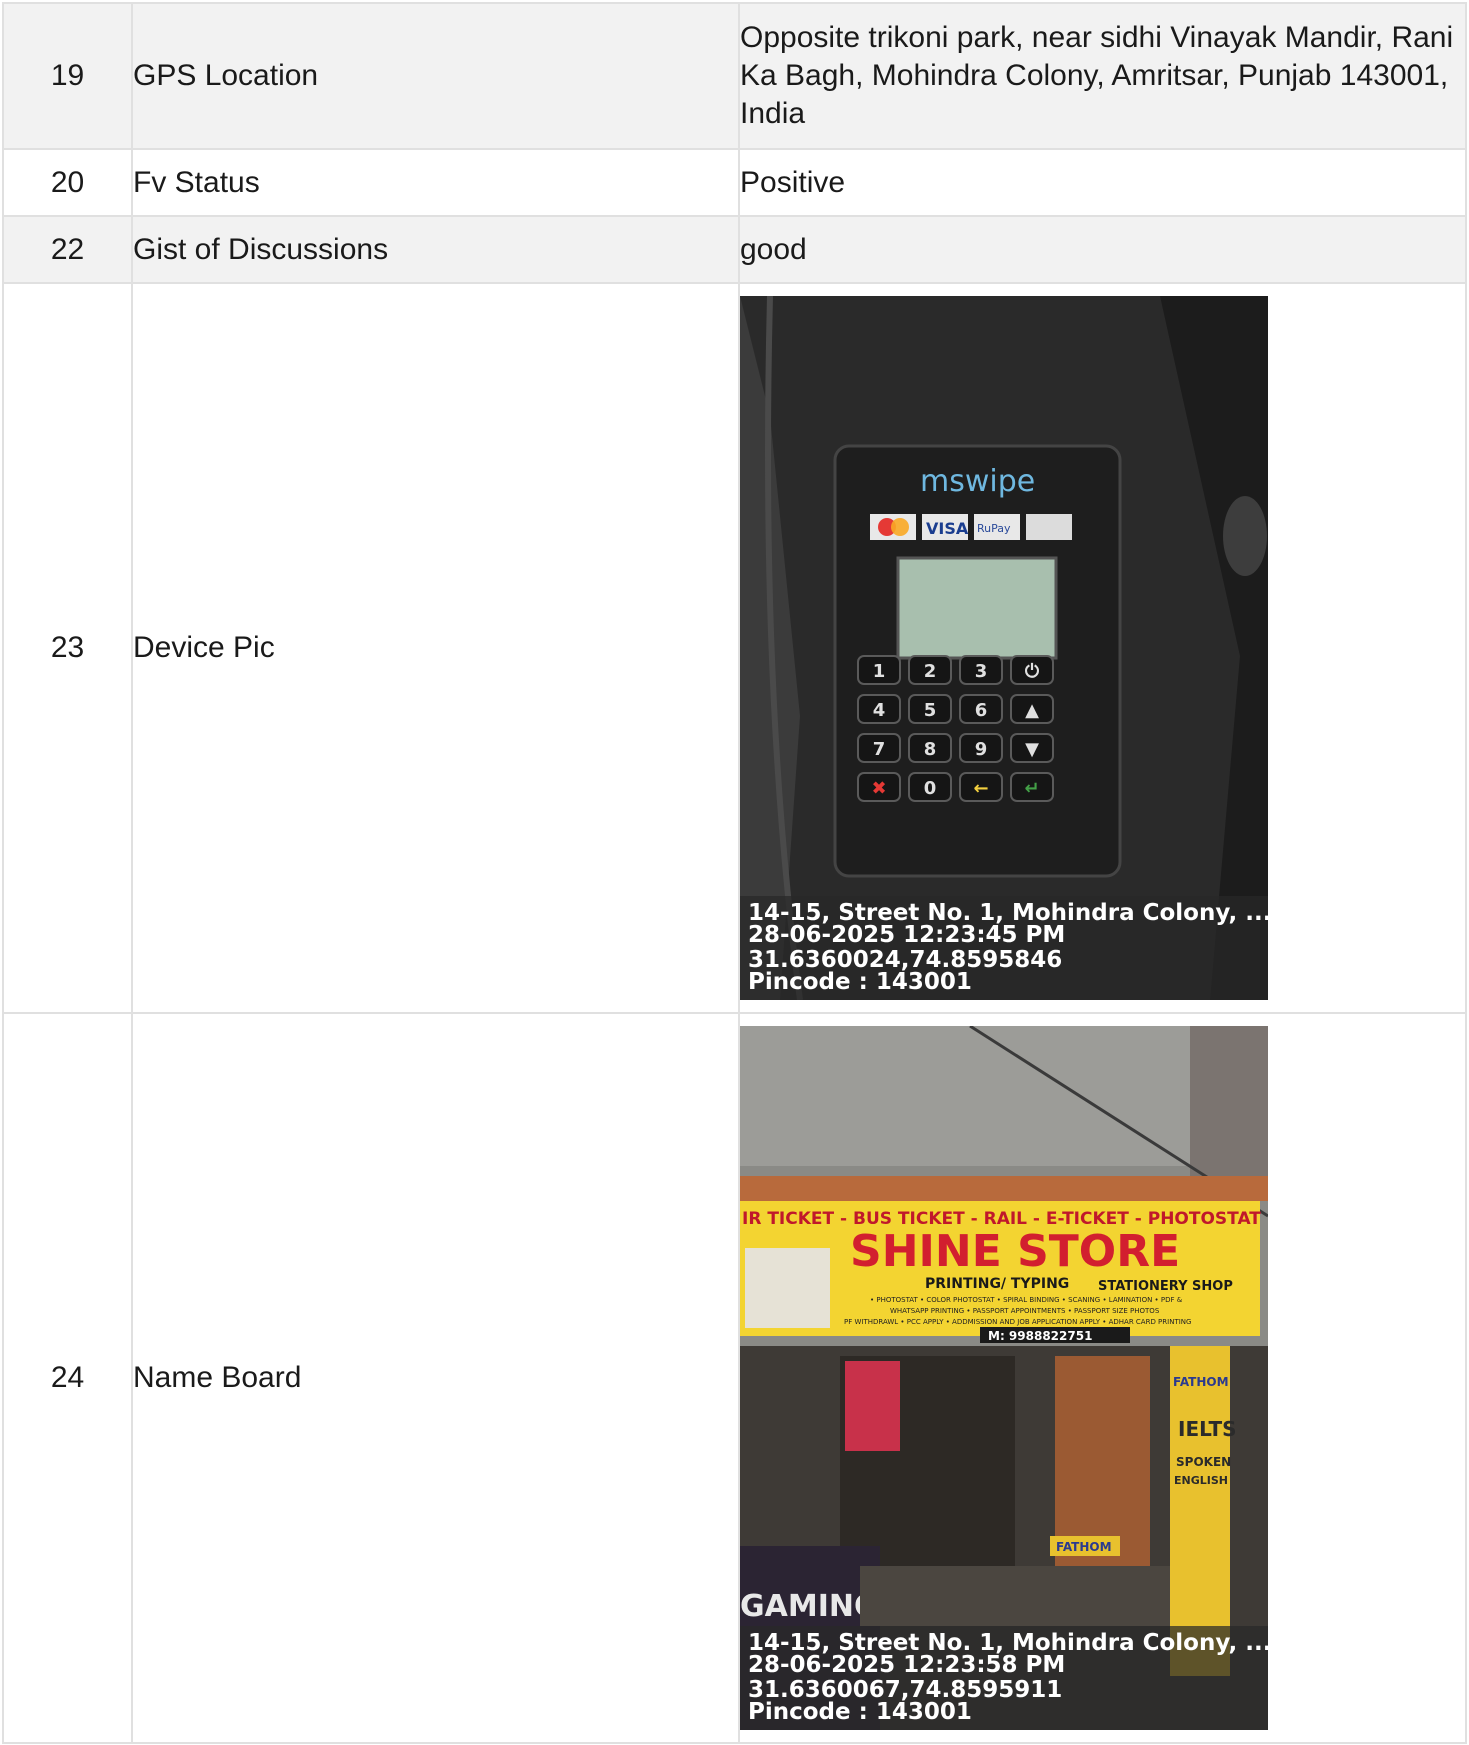 Image resolution: width=1469 pixels, height=1745 pixels. I want to click on stamp-coordinates: 31.6360067,74.8595911, so click(905, 1690).